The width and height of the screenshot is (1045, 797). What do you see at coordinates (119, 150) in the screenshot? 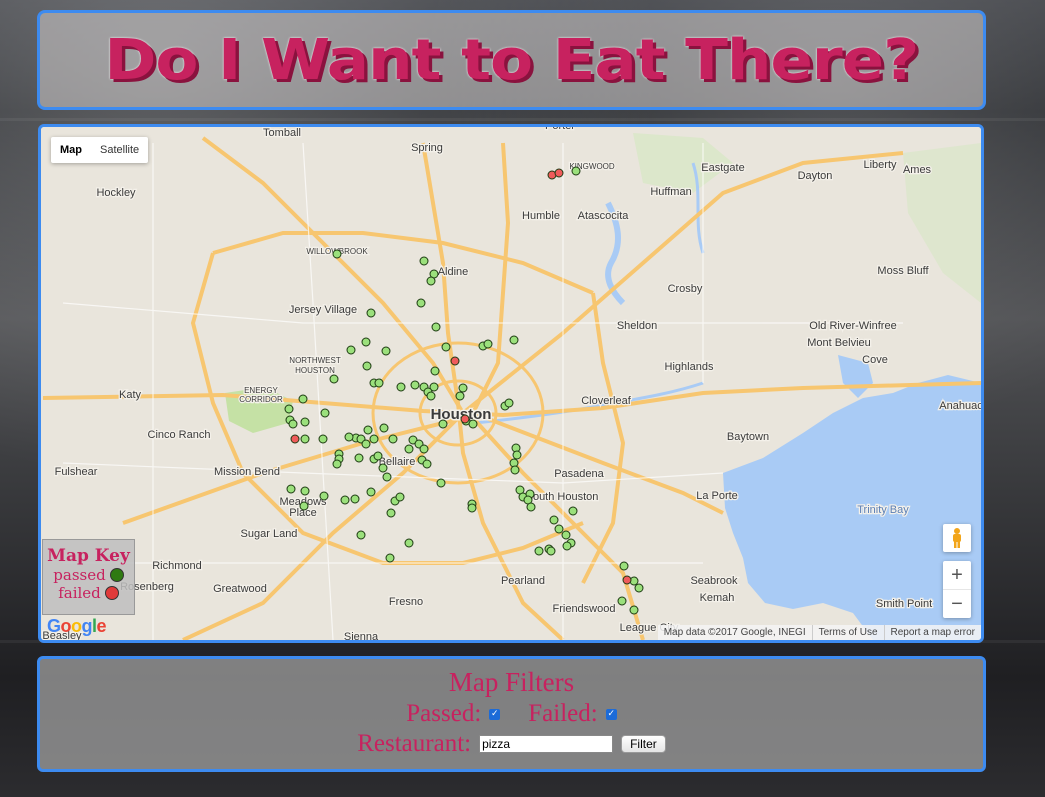
I see `satellite-tab: Satellite` at bounding box center [119, 150].